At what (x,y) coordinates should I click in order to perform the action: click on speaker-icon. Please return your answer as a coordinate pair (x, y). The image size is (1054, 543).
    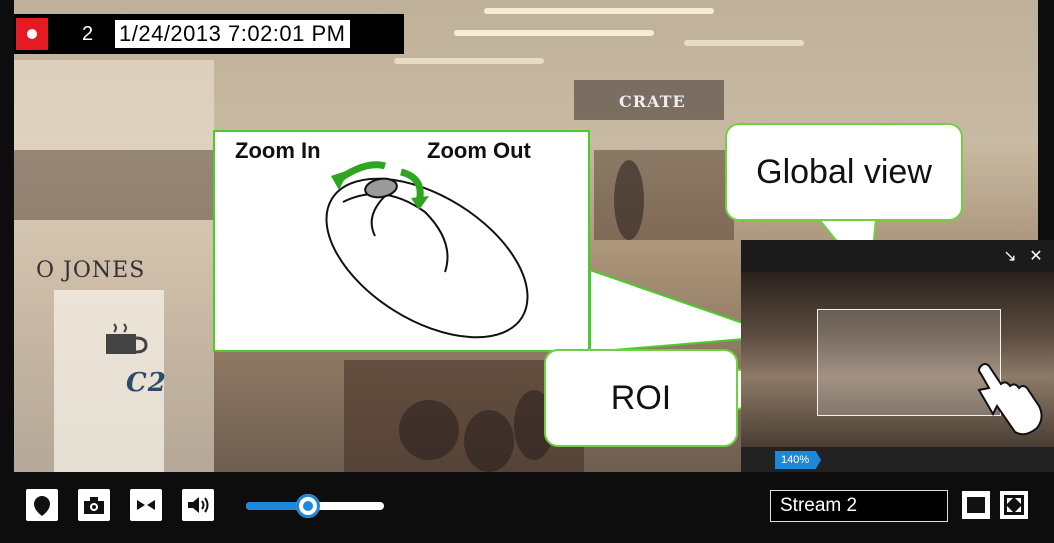
    Looking at the image, I should click on (198, 505).